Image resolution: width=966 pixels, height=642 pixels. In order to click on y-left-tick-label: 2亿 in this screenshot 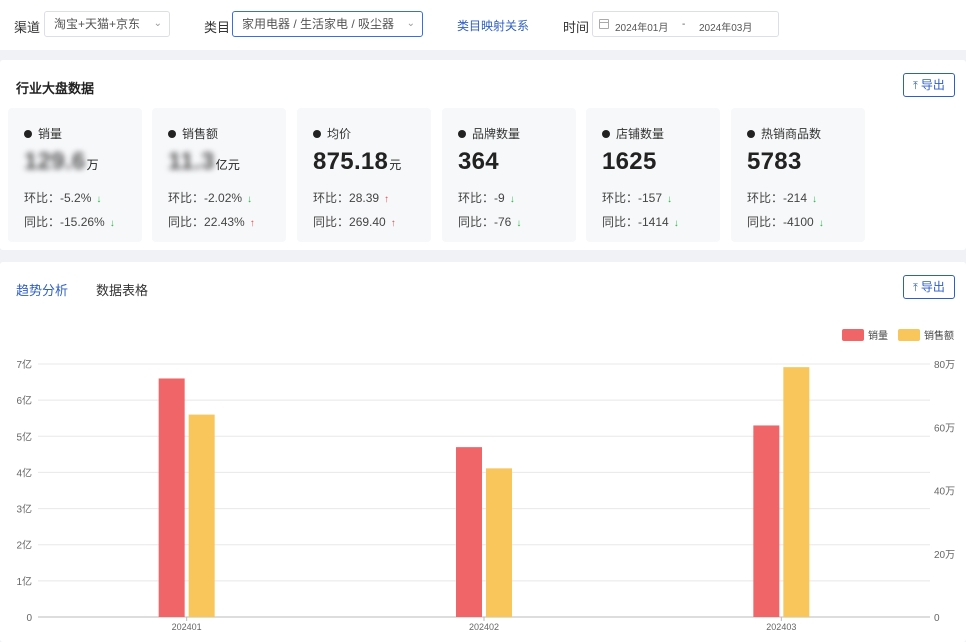, I will do `click(24, 545)`.